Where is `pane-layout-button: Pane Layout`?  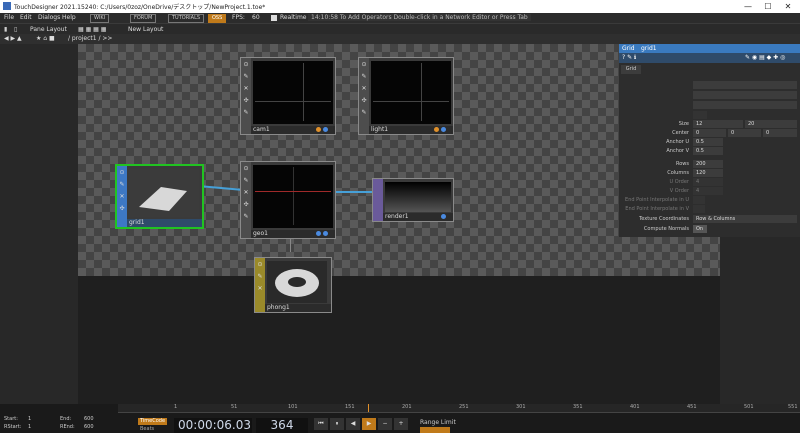 pane-layout-button: Pane Layout is located at coordinates (48, 29).